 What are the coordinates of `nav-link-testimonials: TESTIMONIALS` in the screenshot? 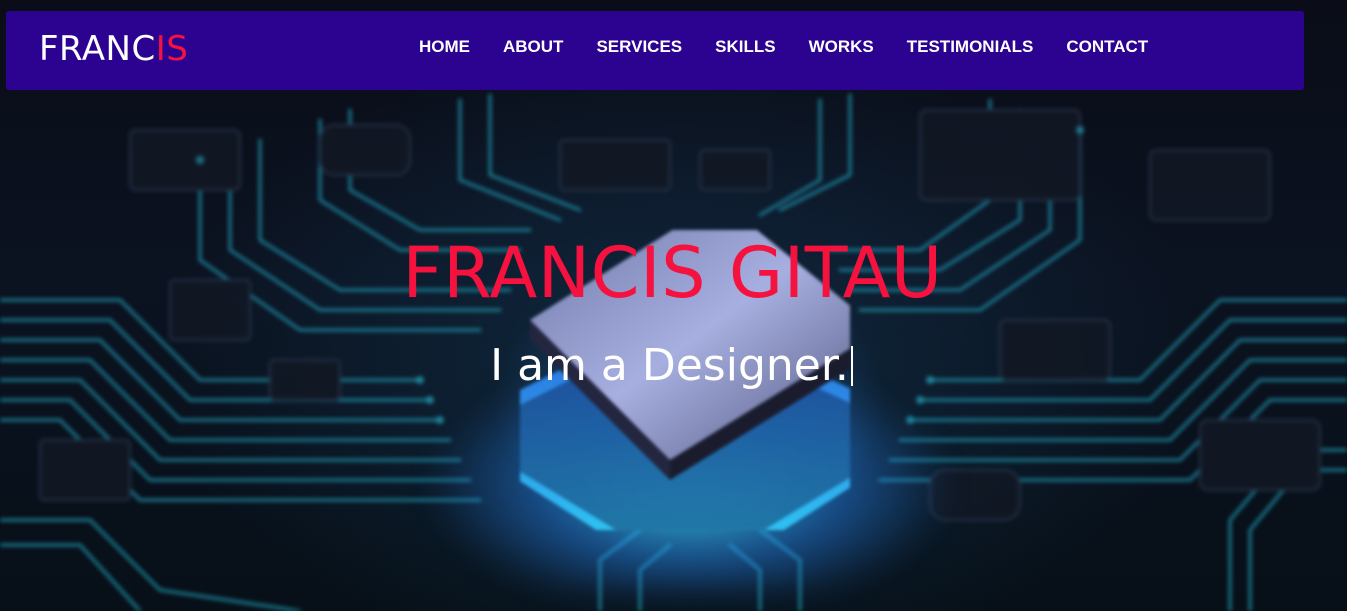 It's located at (970, 47).